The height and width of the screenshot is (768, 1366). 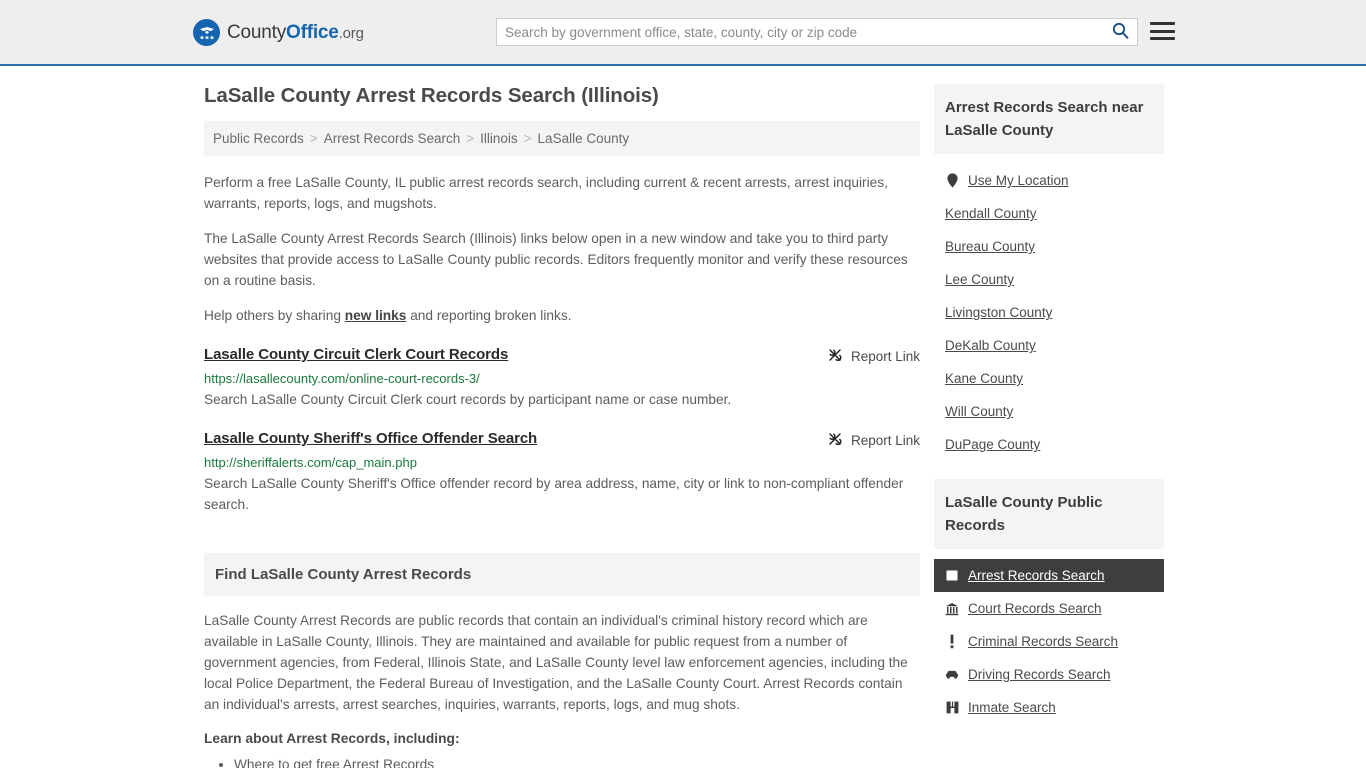 I want to click on new-links-link: new links, so click(x=376, y=315).